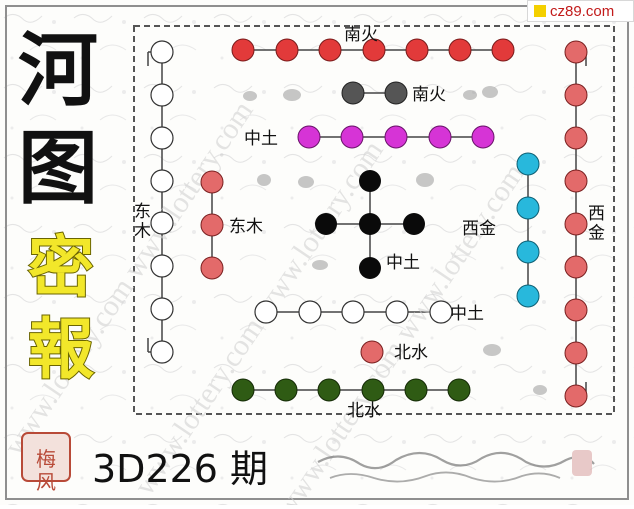 Image resolution: width=634 pixels, height=509 pixels. I want to click on east-wood-inner-dots, so click(212, 225).